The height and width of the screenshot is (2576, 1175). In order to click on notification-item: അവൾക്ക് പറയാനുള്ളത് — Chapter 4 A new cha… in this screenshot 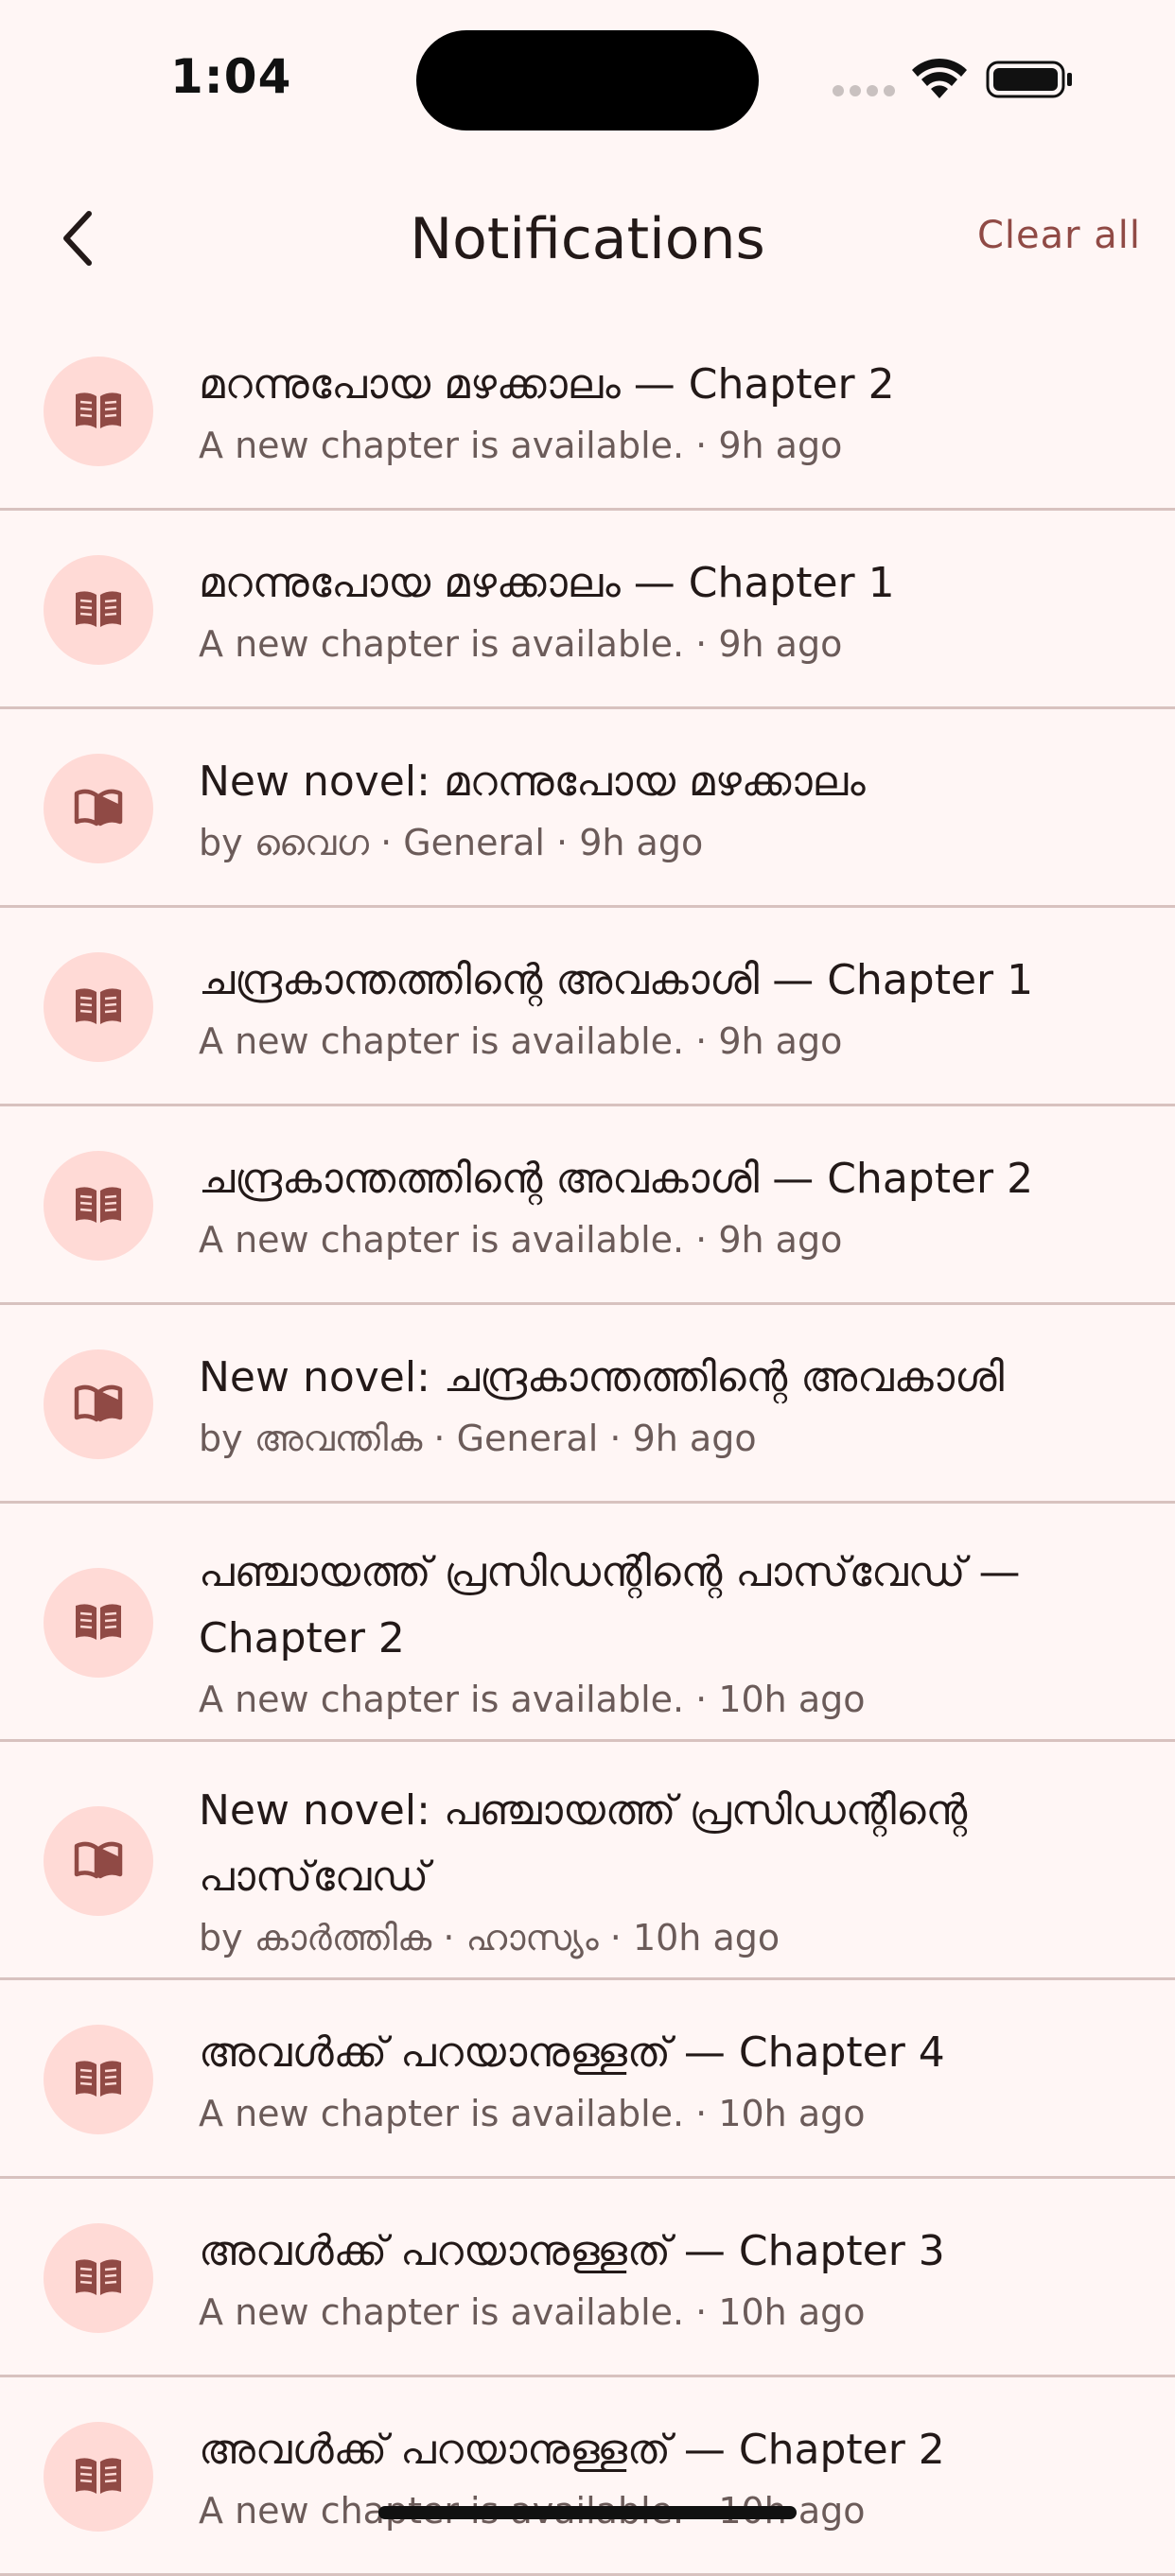, I will do `click(587, 2079)`.